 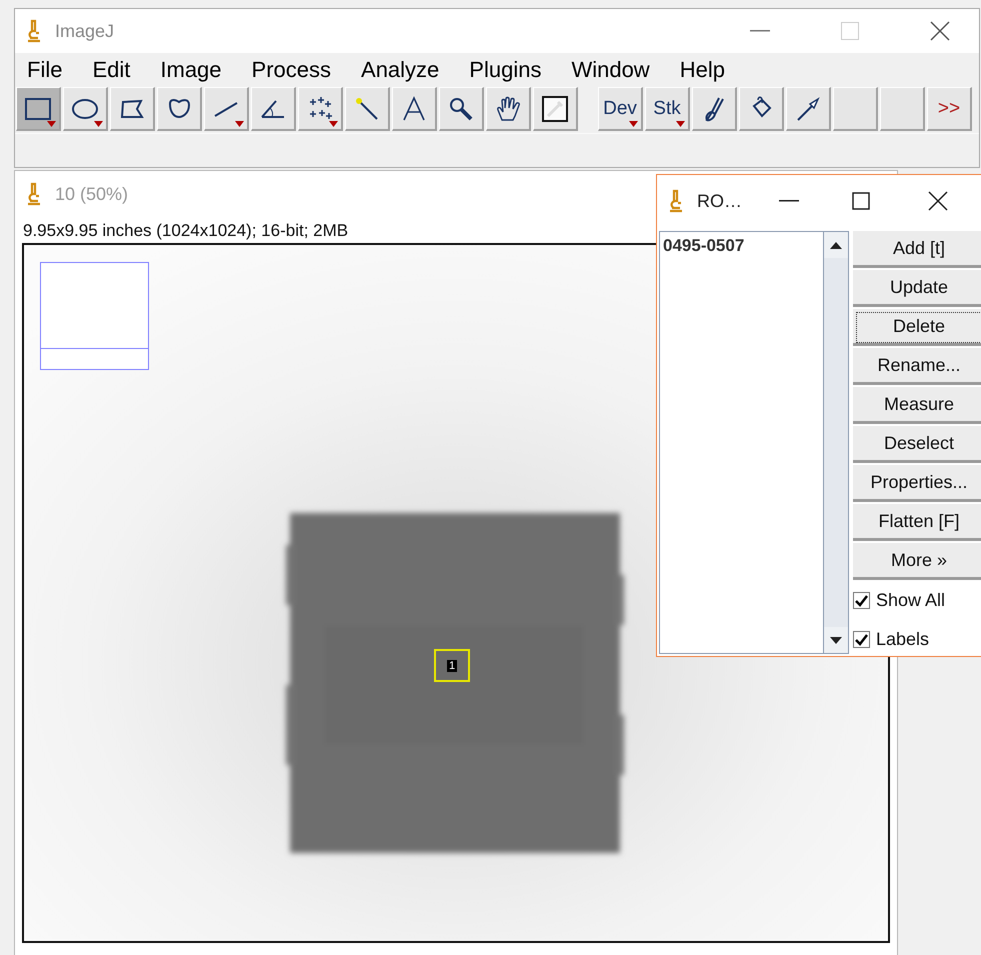 I want to click on menu-item: Window, so click(x=610, y=70).